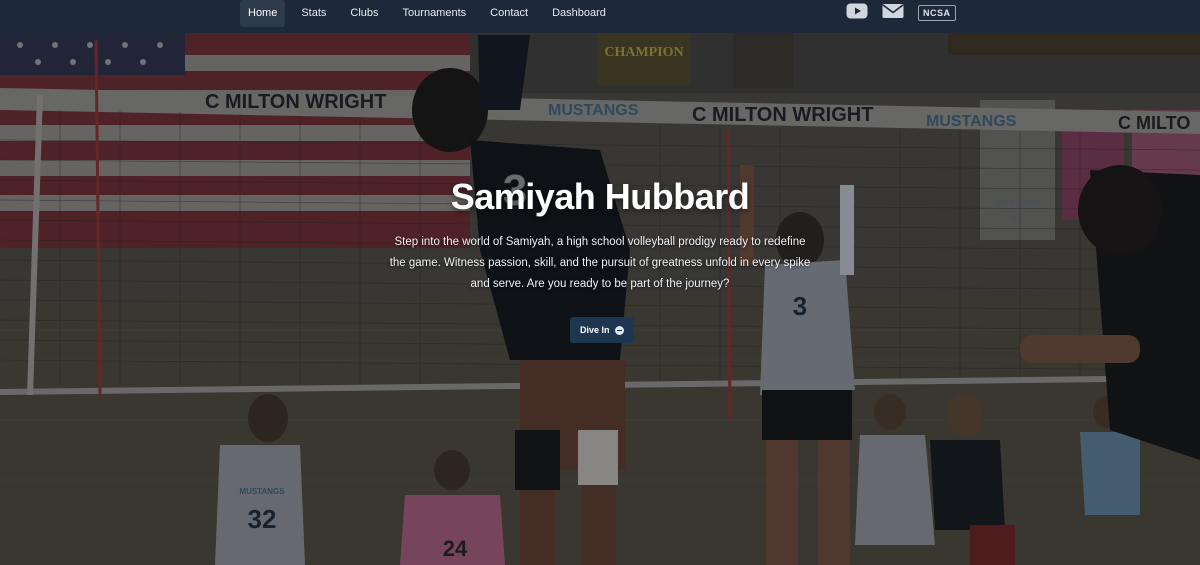 The width and height of the screenshot is (1200, 565). What do you see at coordinates (263, 13) in the screenshot?
I see `nav-link-home: Home` at bounding box center [263, 13].